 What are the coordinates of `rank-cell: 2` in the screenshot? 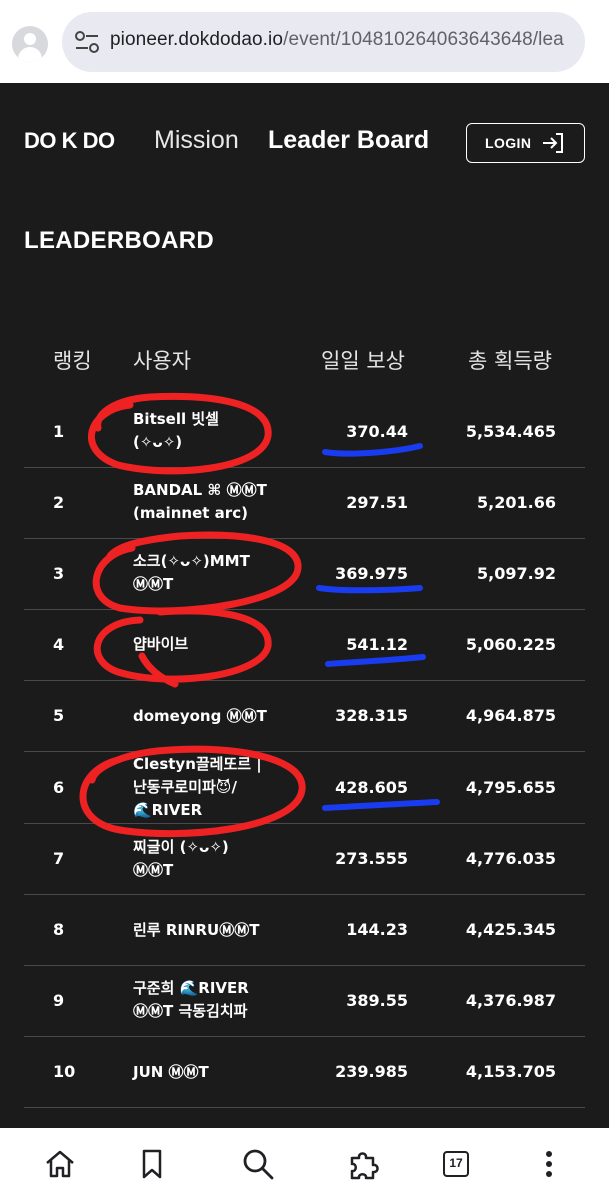 It's located at (59, 502).